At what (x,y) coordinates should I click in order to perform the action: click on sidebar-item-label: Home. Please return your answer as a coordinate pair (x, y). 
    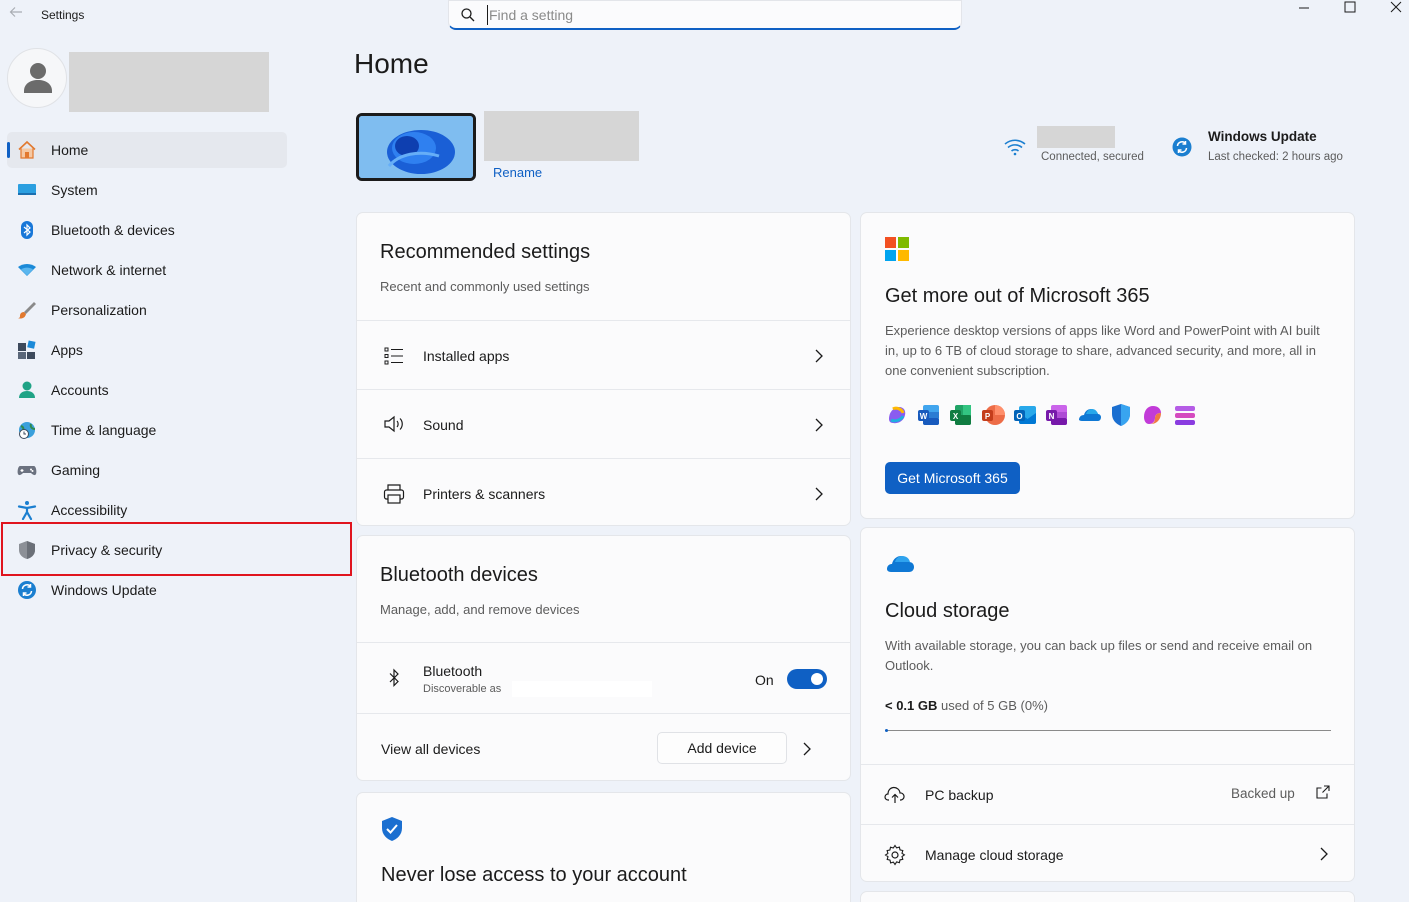
    Looking at the image, I should click on (70, 150).